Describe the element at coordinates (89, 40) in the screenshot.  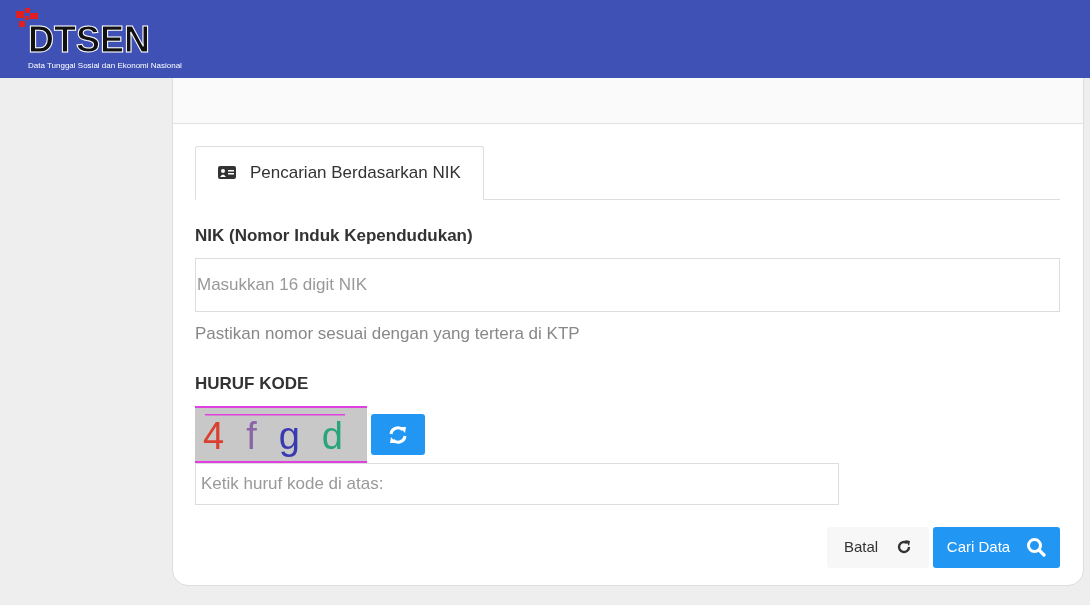
I see `logo-text: DTSEN` at that location.